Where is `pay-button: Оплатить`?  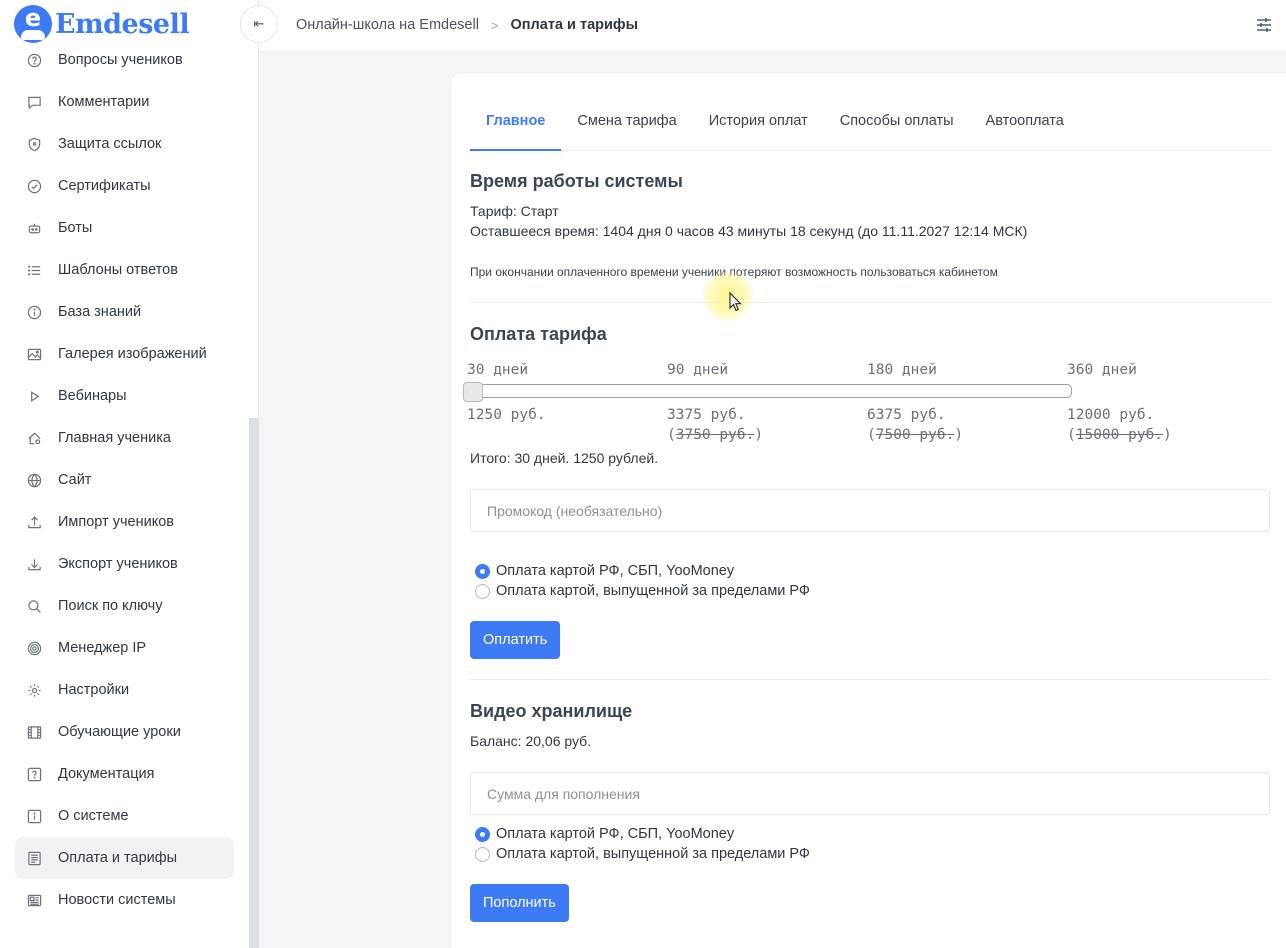 pay-button: Оплатить is located at coordinates (515, 640).